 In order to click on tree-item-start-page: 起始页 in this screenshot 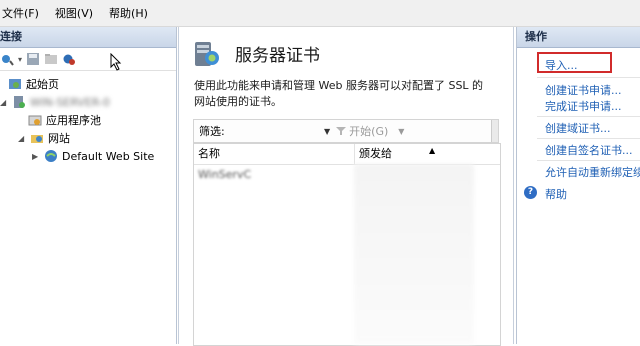, I will do `click(33, 84)`.